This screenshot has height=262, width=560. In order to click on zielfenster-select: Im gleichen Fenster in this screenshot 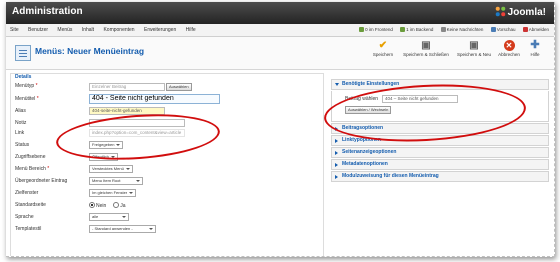, I will do `click(113, 193)`.